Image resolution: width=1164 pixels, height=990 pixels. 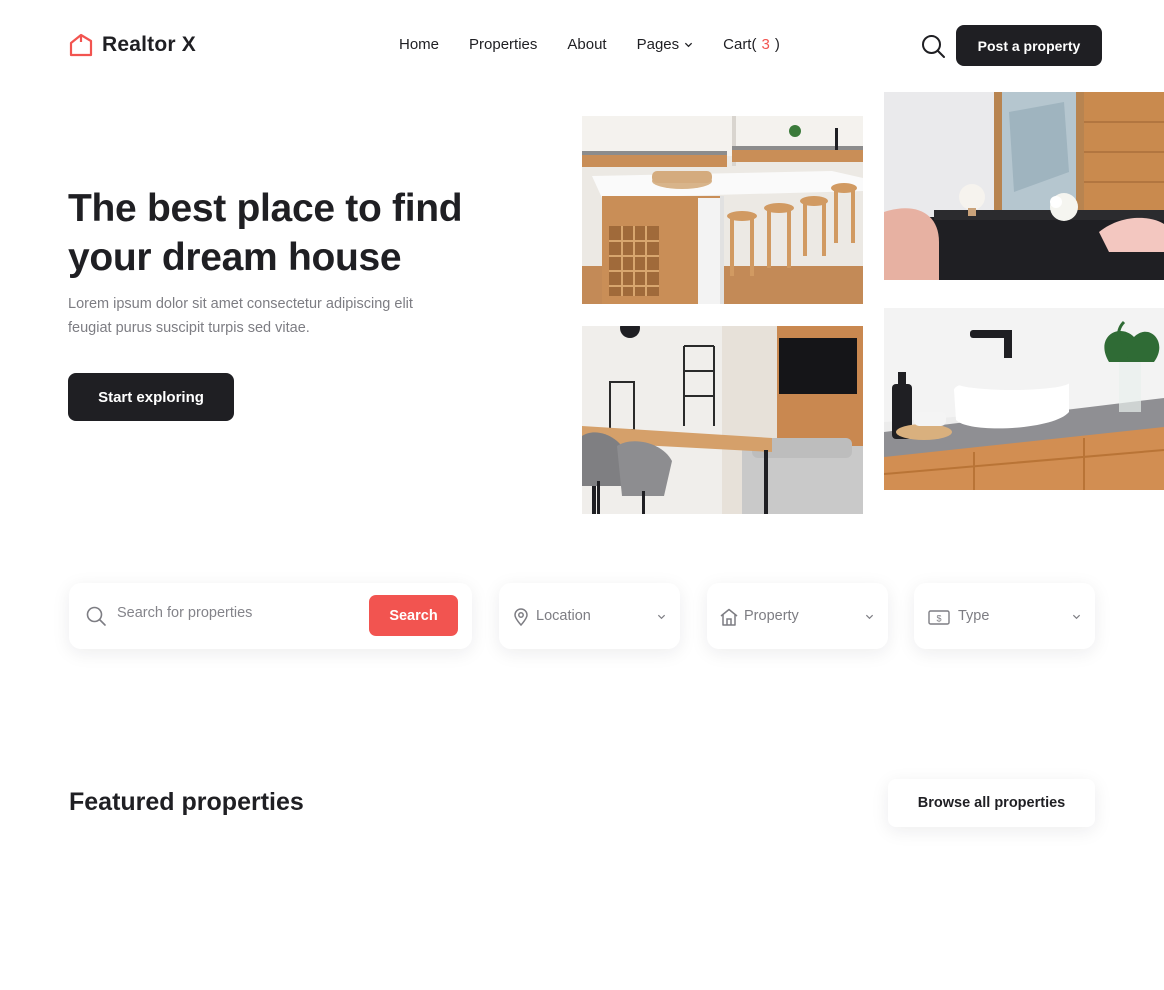 I want to click on nav-cart-suffix: ), so click(x=777, y=44).